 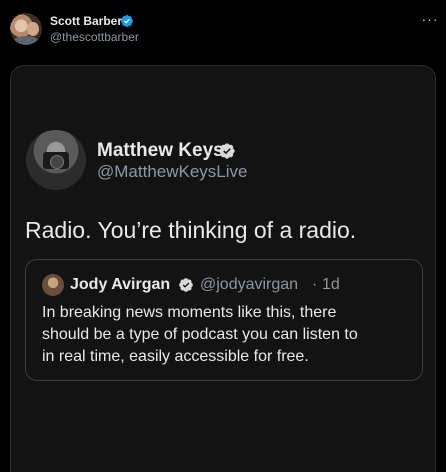 I want to click on verified-badge-icon, so click(x=127, y=21).